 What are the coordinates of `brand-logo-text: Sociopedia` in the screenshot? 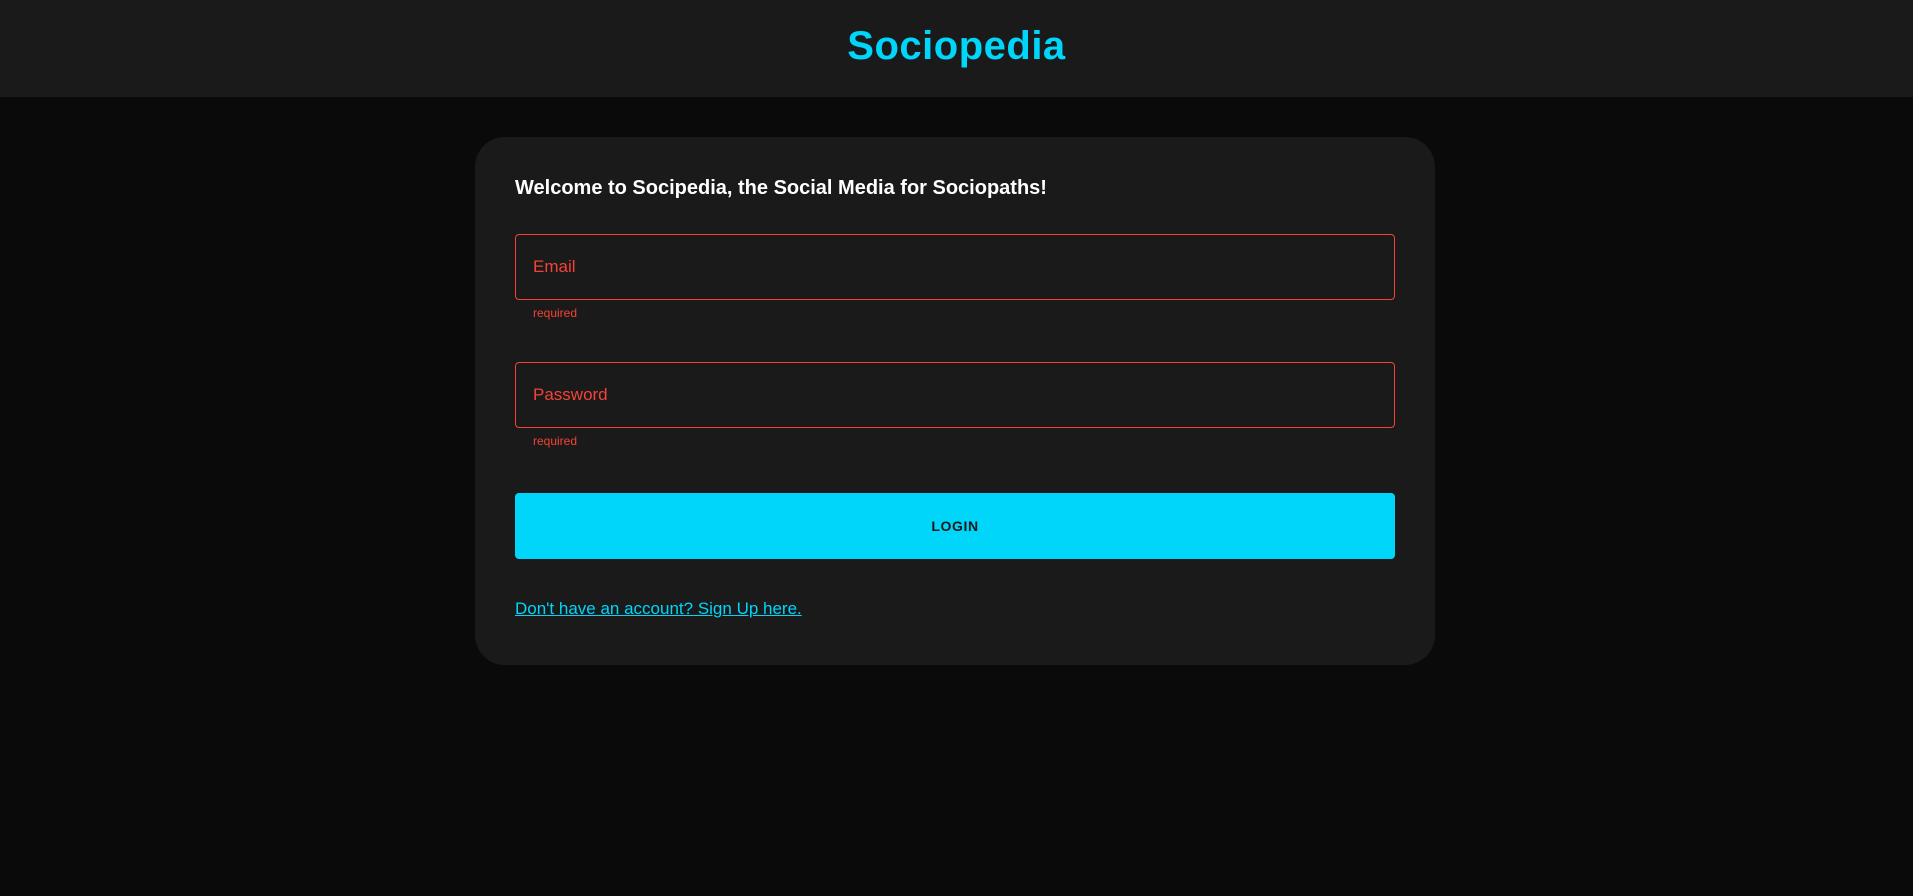 It's located at (956, 46).